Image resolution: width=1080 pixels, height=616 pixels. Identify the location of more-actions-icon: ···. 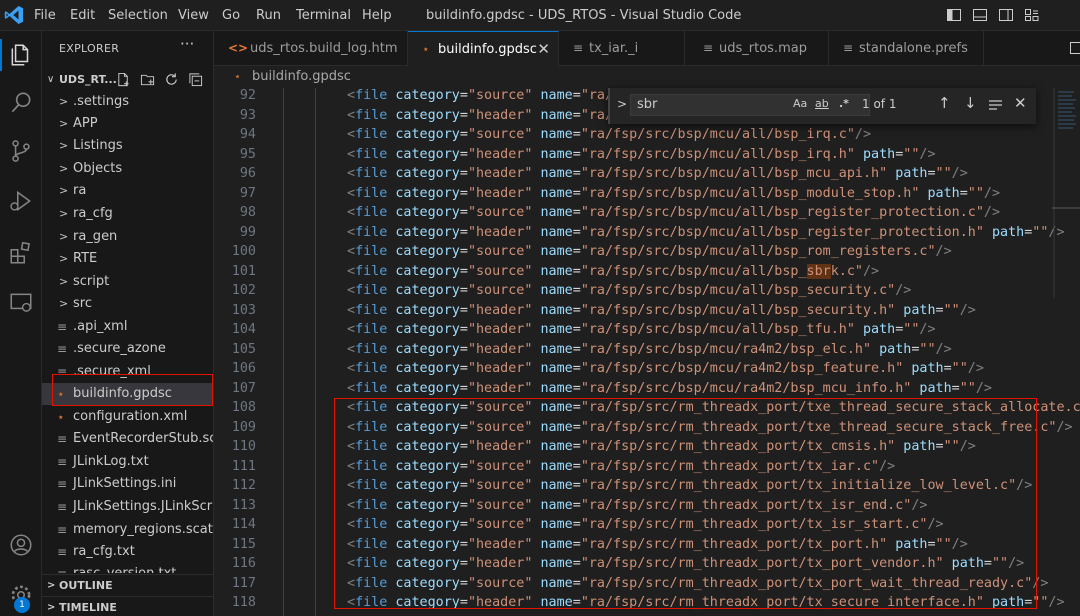
(187, 44).